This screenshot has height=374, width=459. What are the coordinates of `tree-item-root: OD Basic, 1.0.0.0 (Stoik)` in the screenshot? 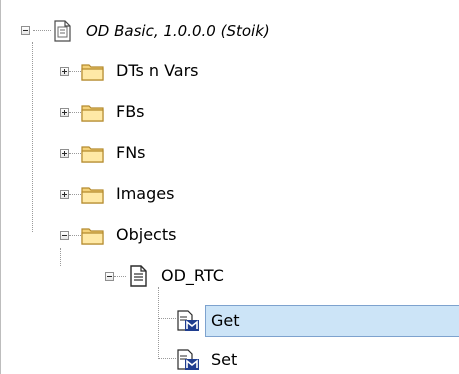 It's located at (162, 31).